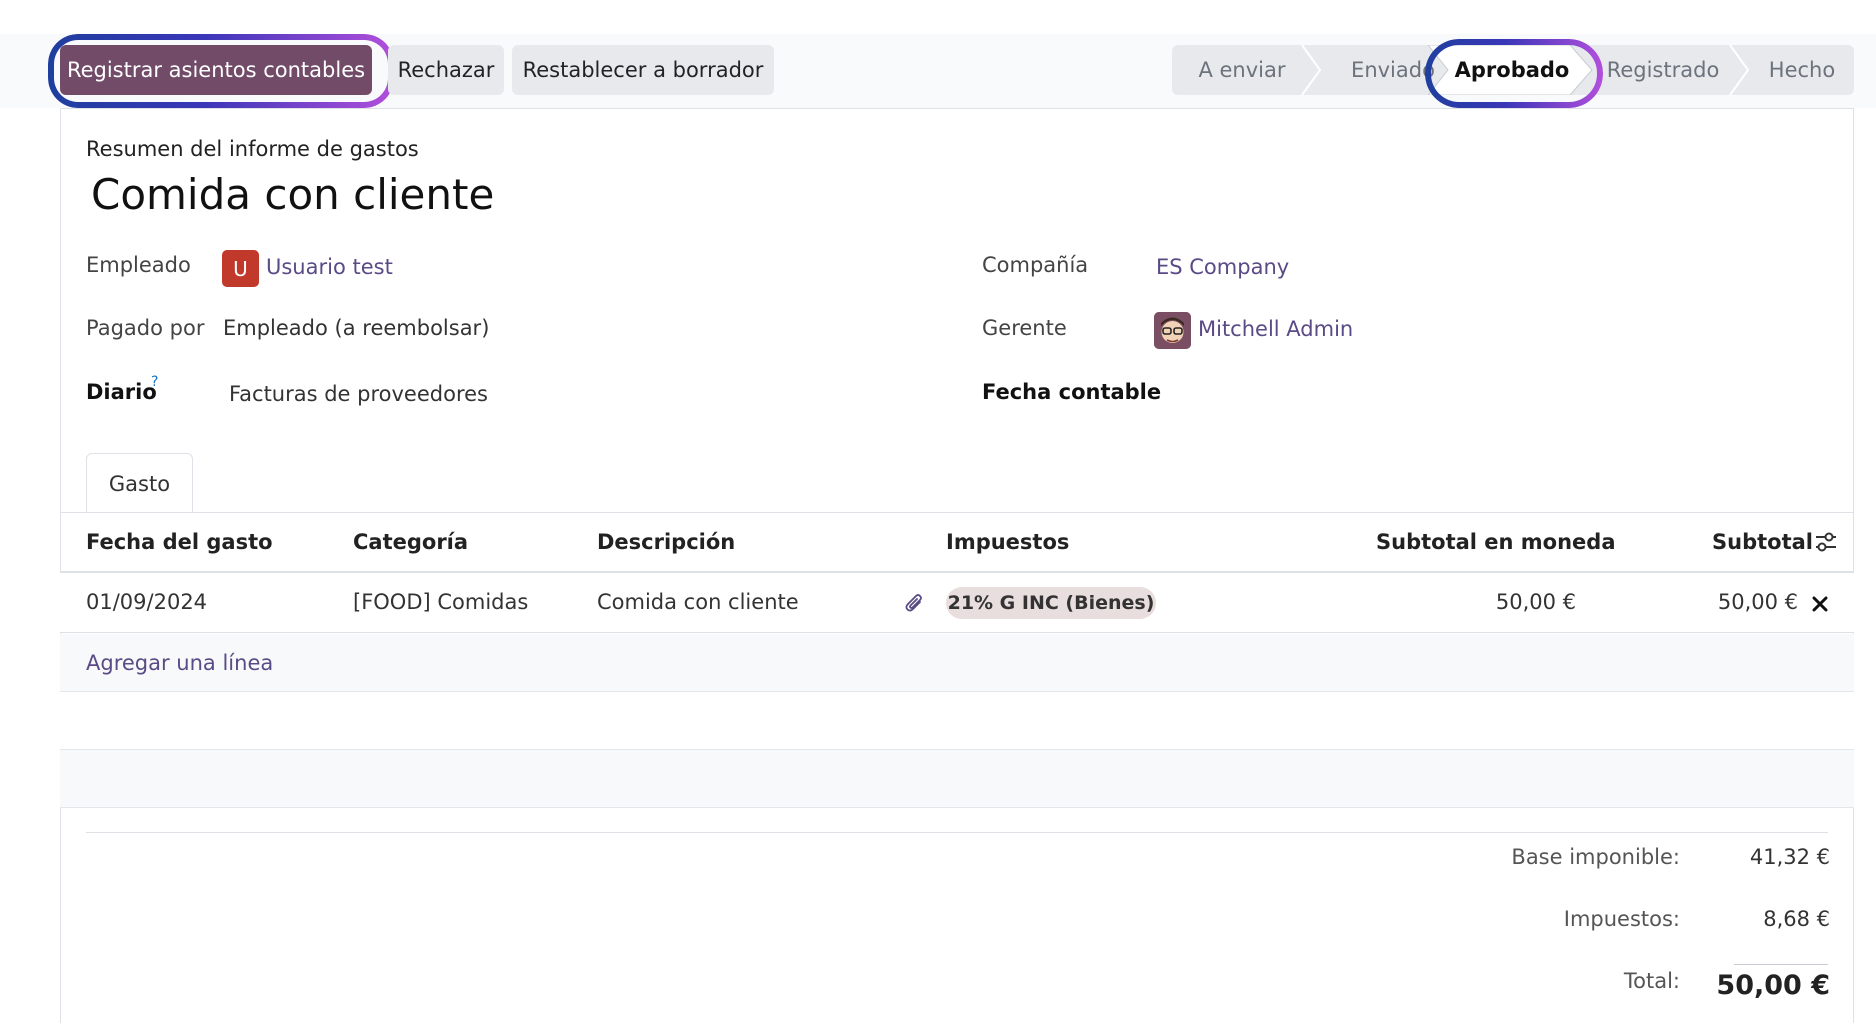 Image resolution: width=1876 pixels, height=1023 pixels. Describe the element at coordinates (1242, 70) in the screenshot. I see `status-stage-to-submit: A enviar` at that location.